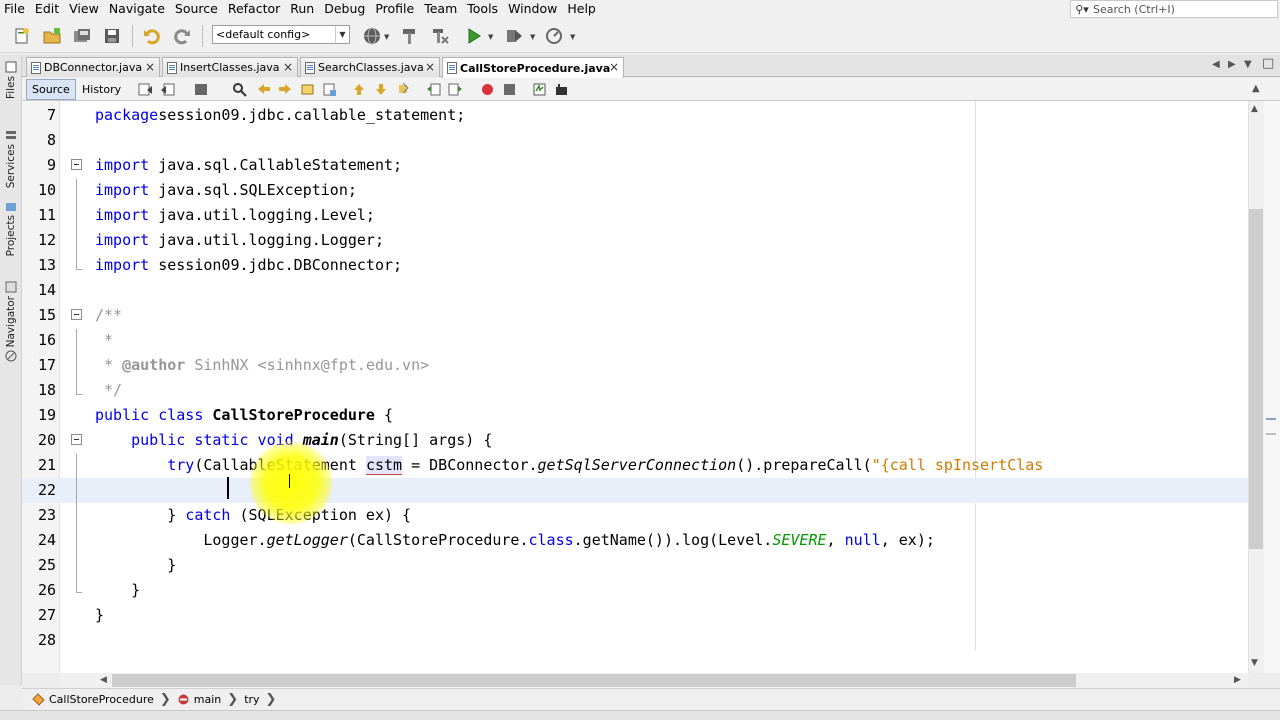 The height and width of the screenshot is (720, 1280). I want to click on comment-icon, so click(539, 89).